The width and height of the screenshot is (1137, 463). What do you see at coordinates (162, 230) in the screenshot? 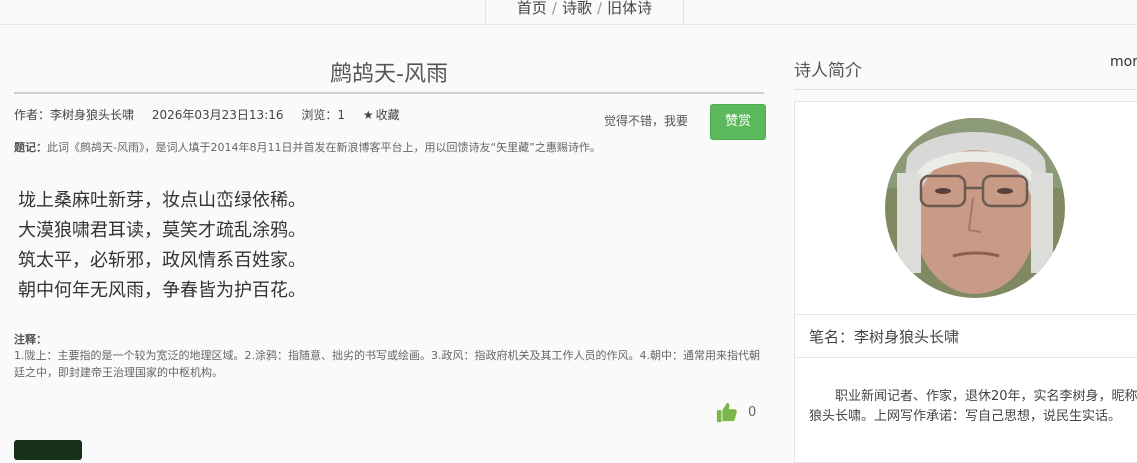
I see `poem-line: 大漠狼啸君耳读，莫笑才疏乱涂鸦。` at bounding box center [162, 230].